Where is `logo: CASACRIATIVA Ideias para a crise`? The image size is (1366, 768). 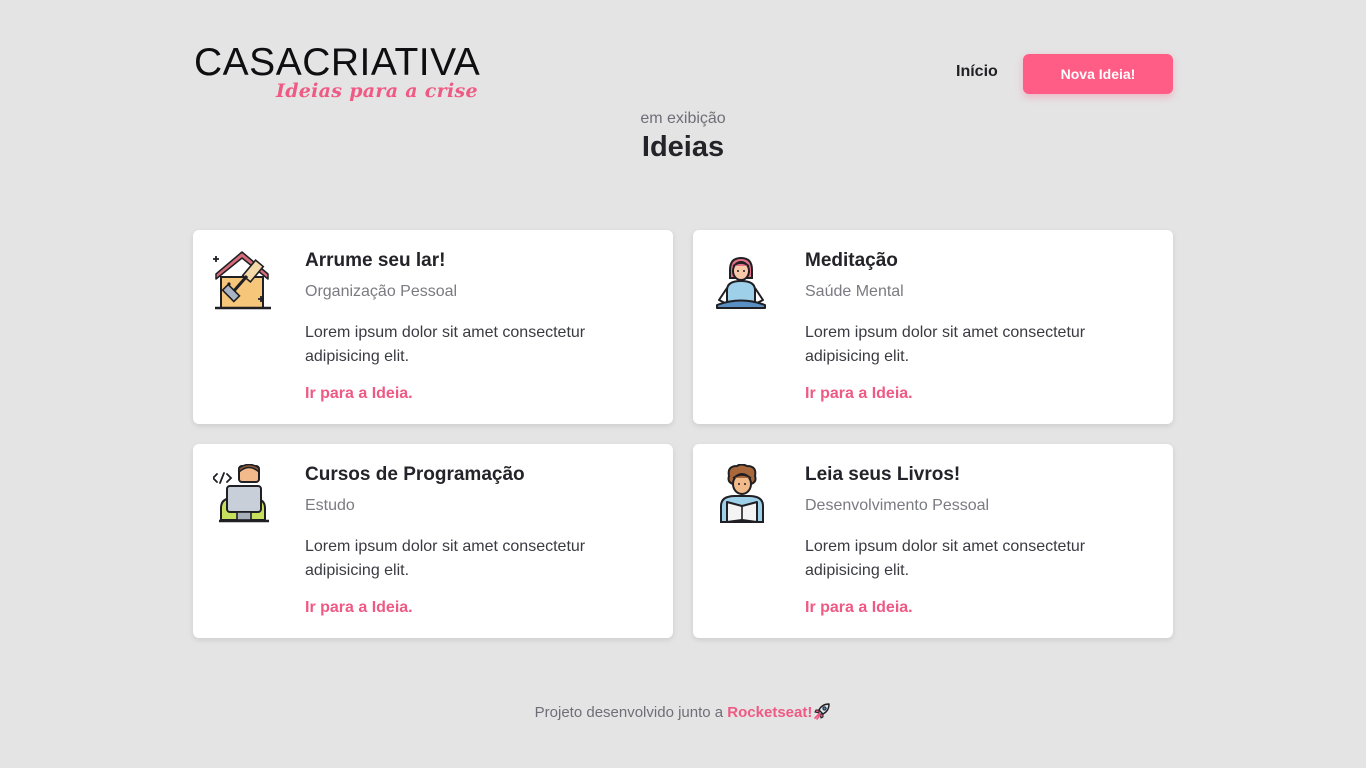 logo: CASACRIATIVA Ideias para a crise is located at coordinates (344, 74).